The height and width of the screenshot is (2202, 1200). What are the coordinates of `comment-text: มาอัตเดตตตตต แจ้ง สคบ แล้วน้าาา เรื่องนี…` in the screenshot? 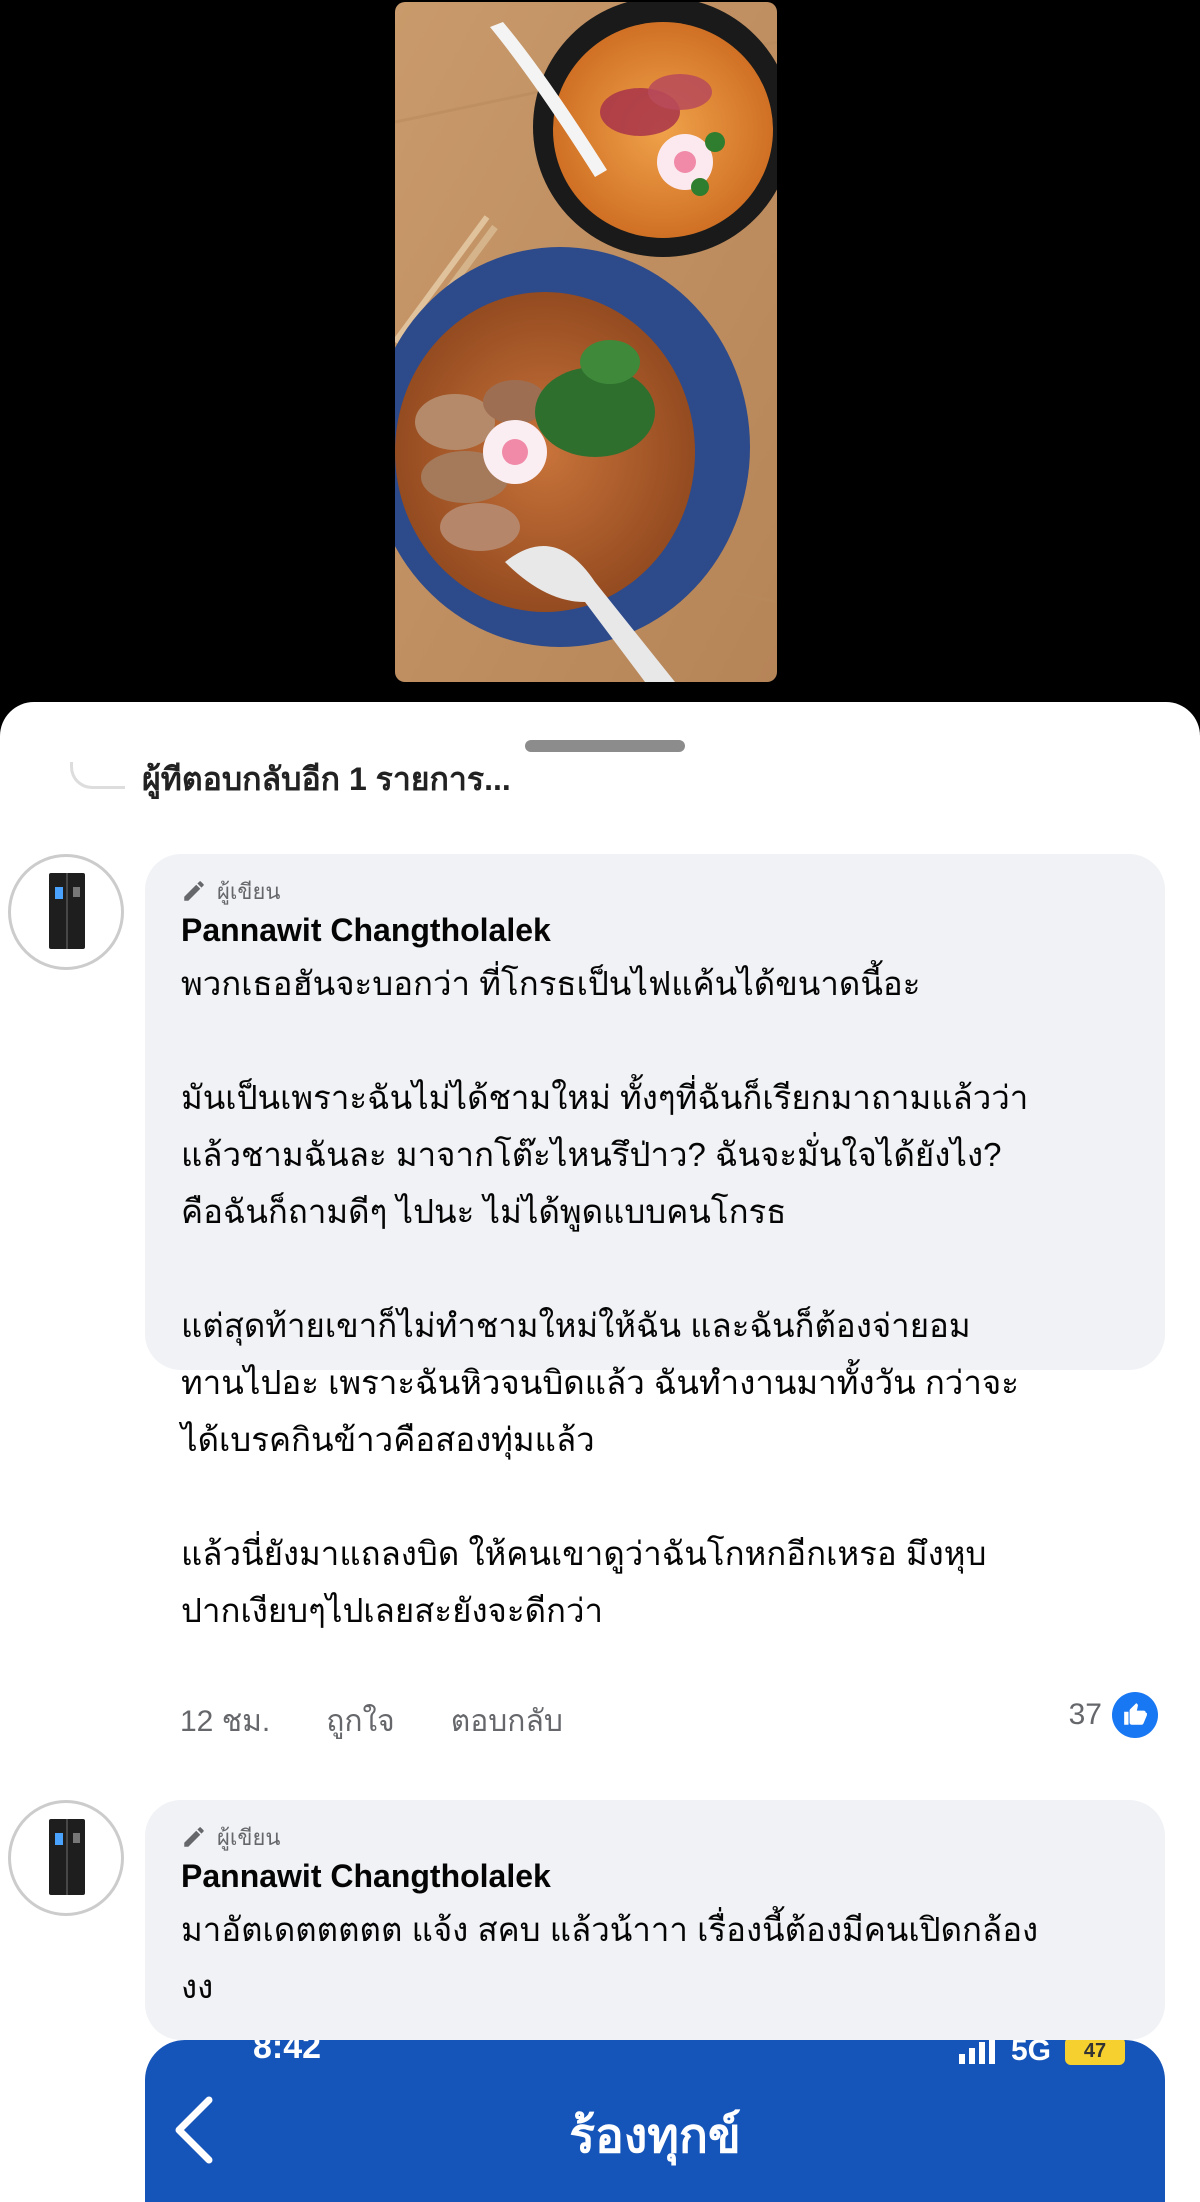 It's located at (610, 1958).